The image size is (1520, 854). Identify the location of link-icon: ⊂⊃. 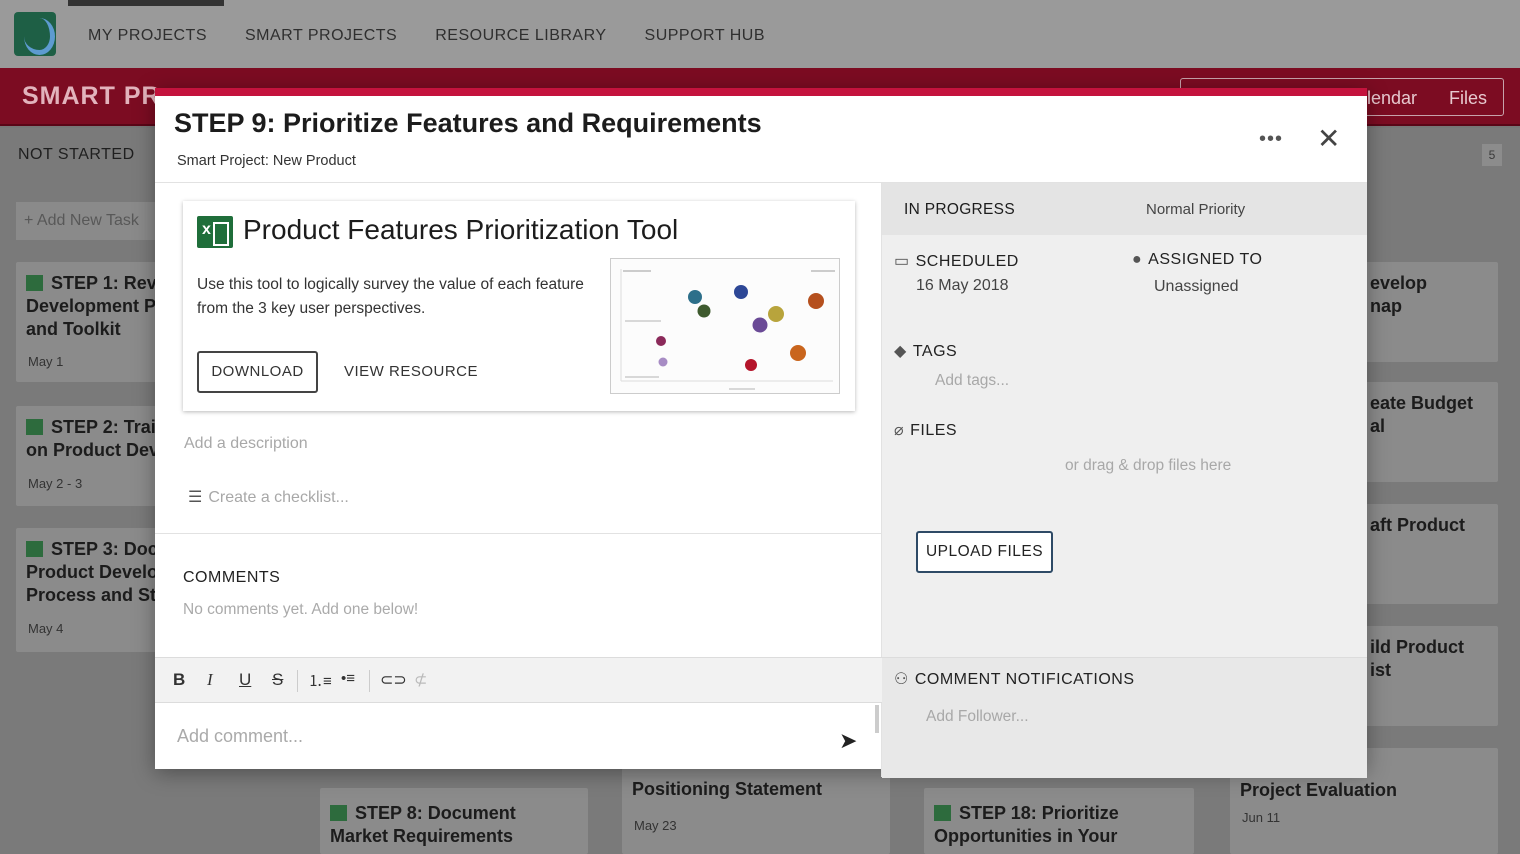
(393, 680).